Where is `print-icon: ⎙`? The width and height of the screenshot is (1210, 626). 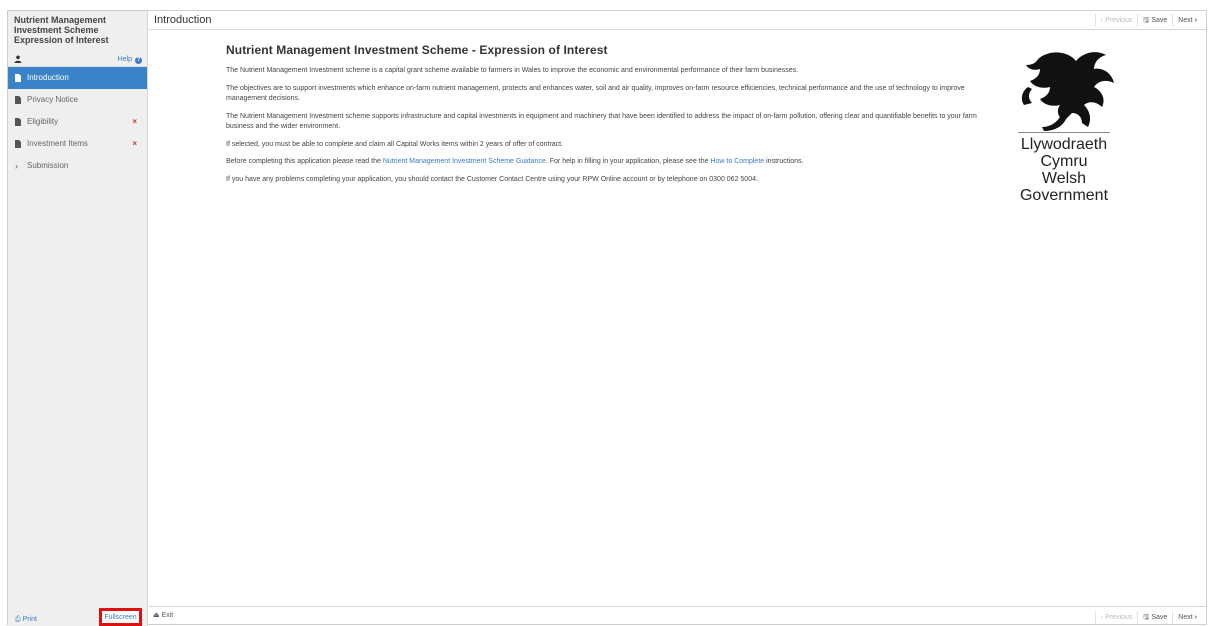 print-icon: ⎙ is located at coordinates (18, 619).